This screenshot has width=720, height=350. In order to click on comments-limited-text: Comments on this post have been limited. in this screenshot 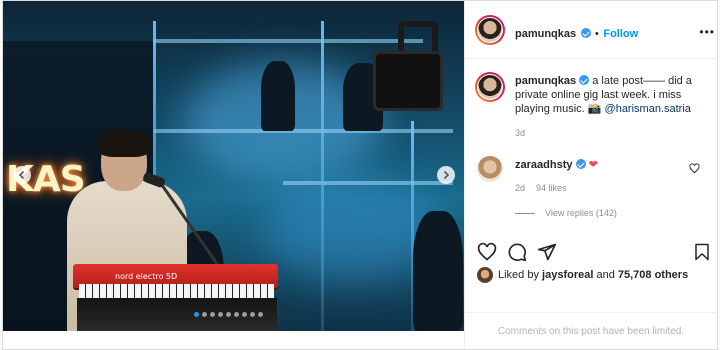, I will do `click(591, 331)`.